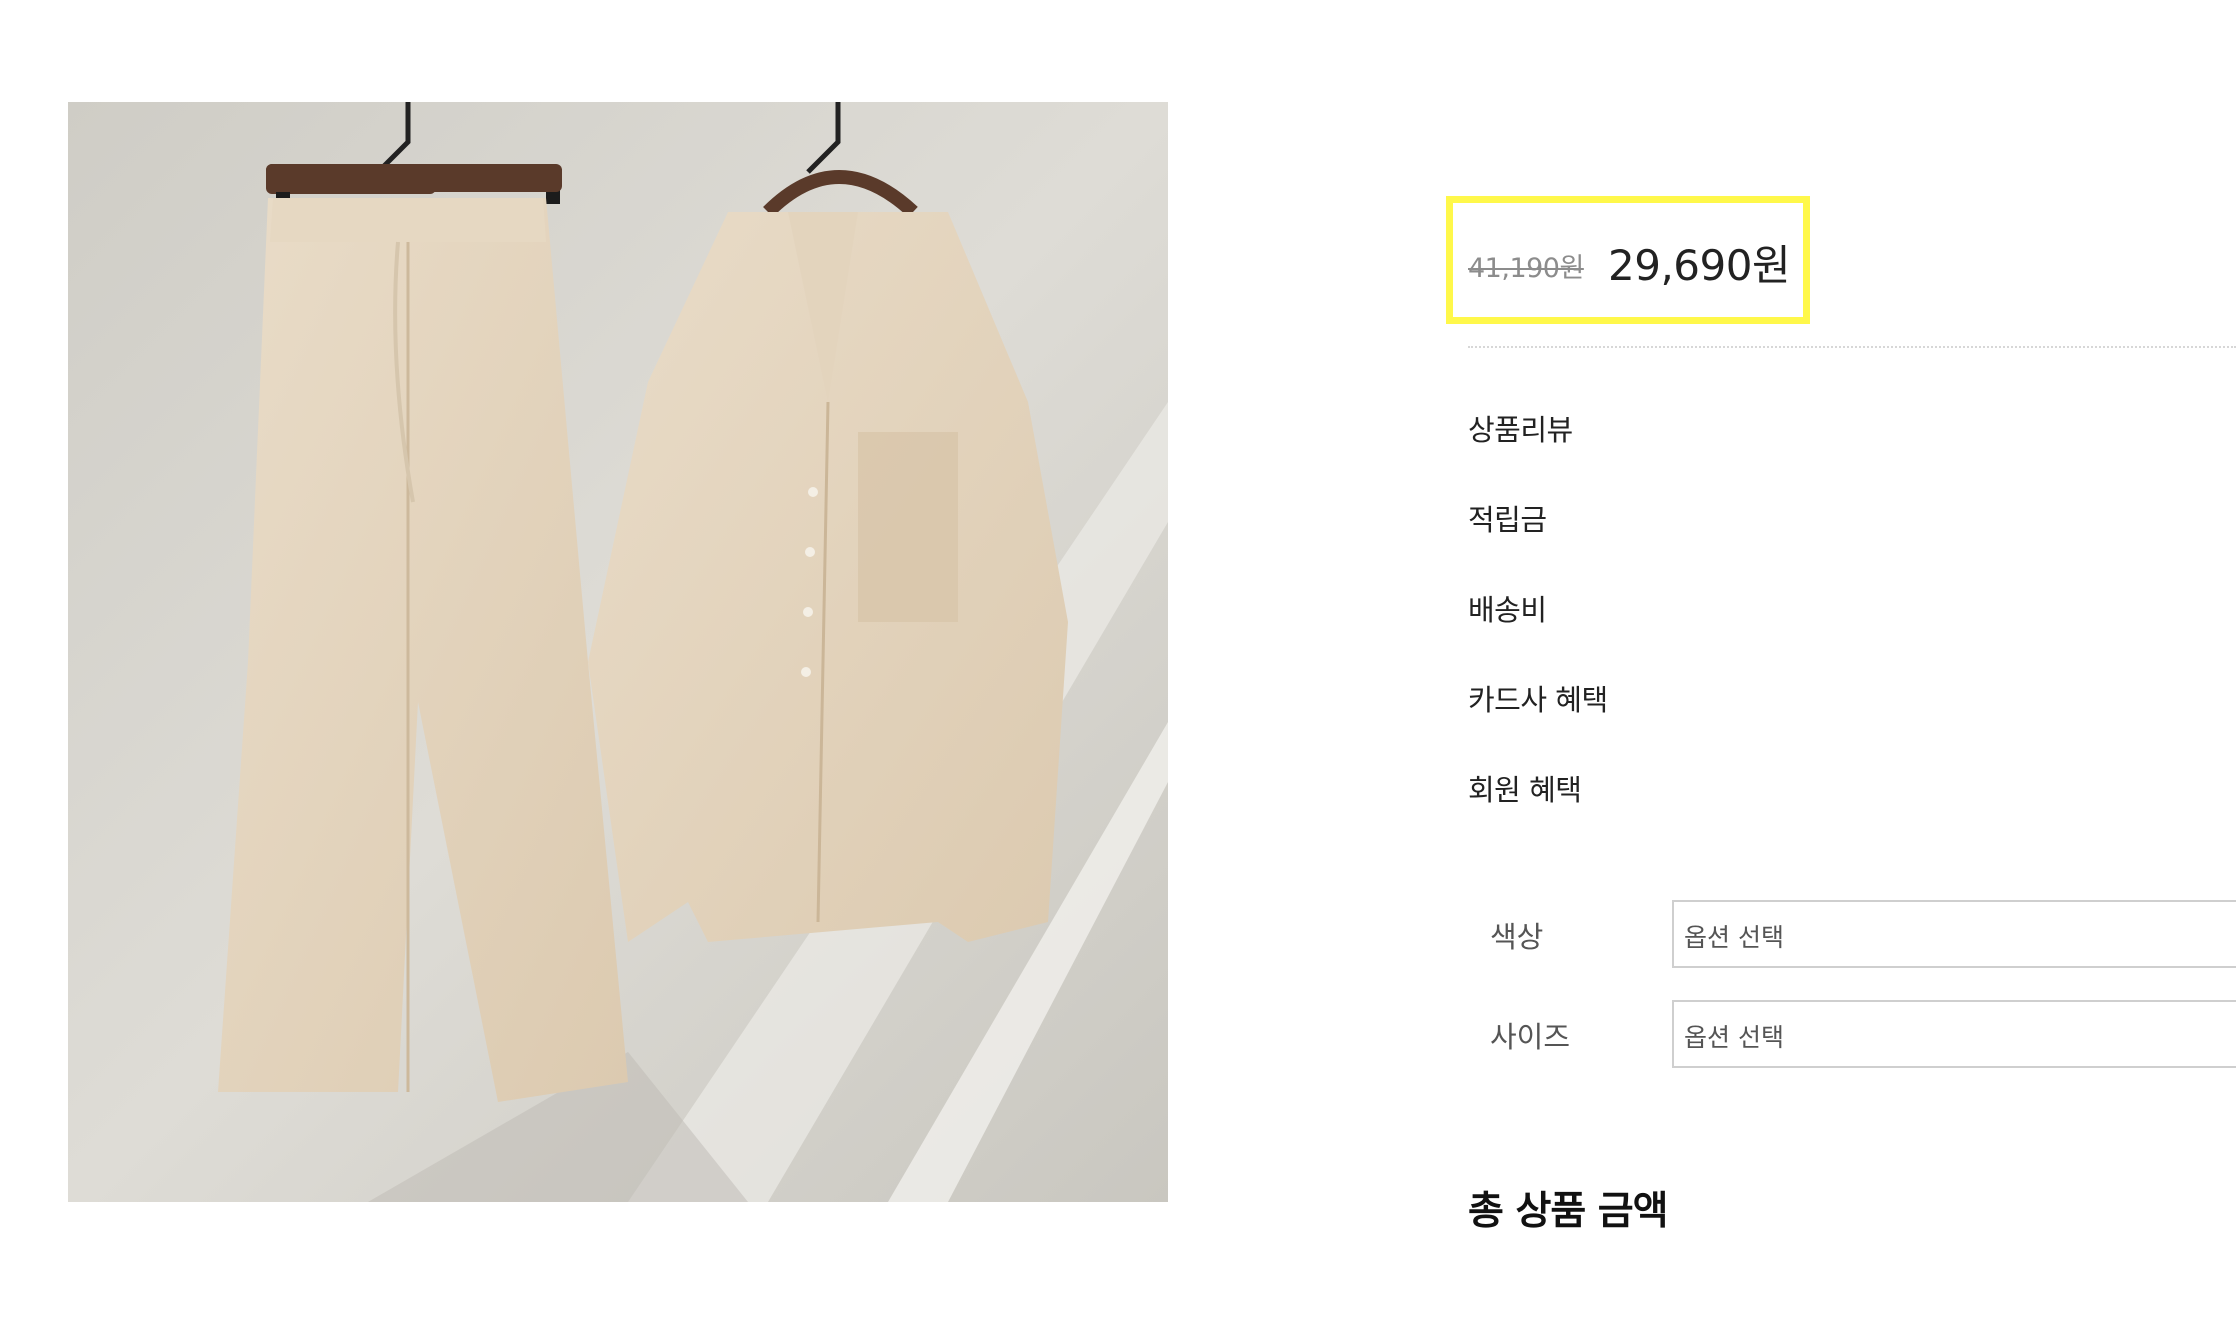  Describe the element at coordinates (1507, 520) in the screenshot. I see `detail-row-points: 적립금` at that location.